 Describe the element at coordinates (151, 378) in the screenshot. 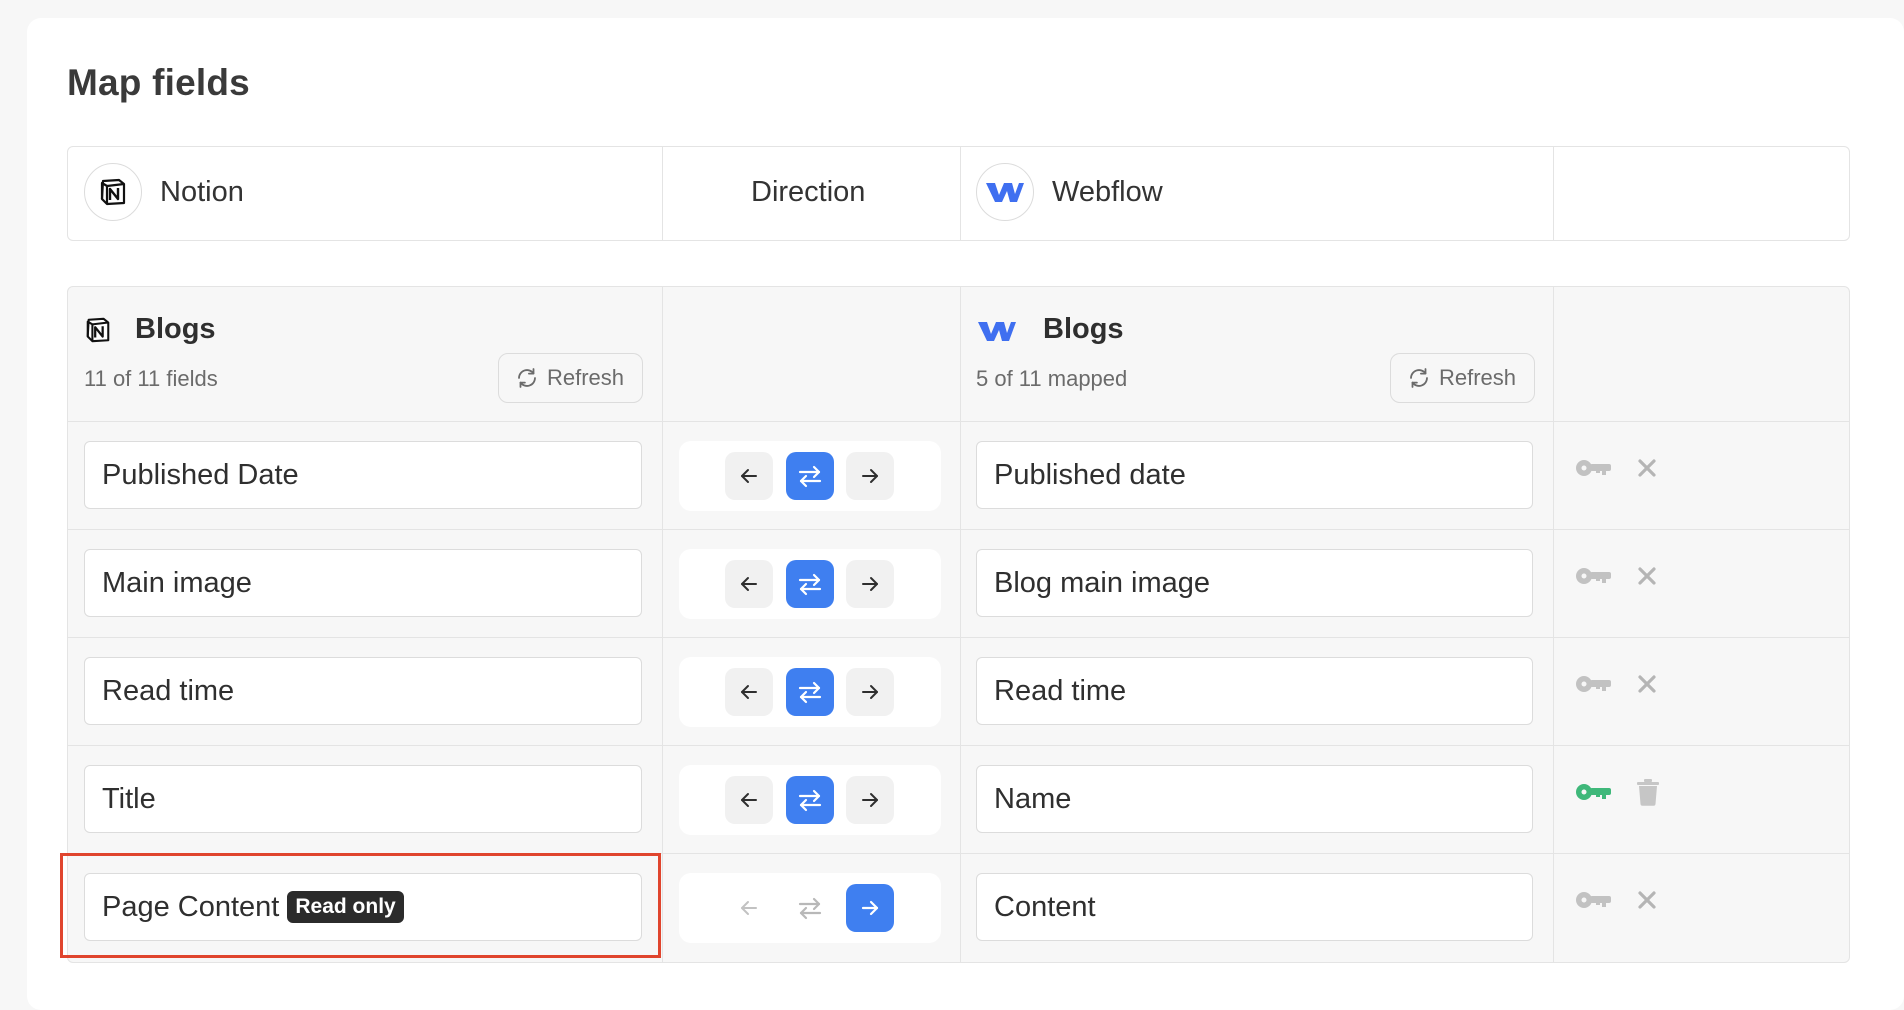

I see `source-fields-count: 11 of 11 fields` at that location.